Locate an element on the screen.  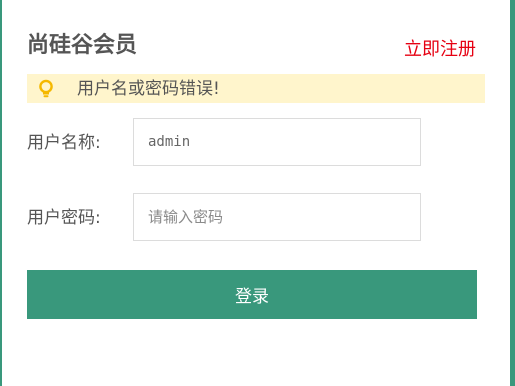
error-alert: 用户名或密码错误! is located at coordinates (256, 88).